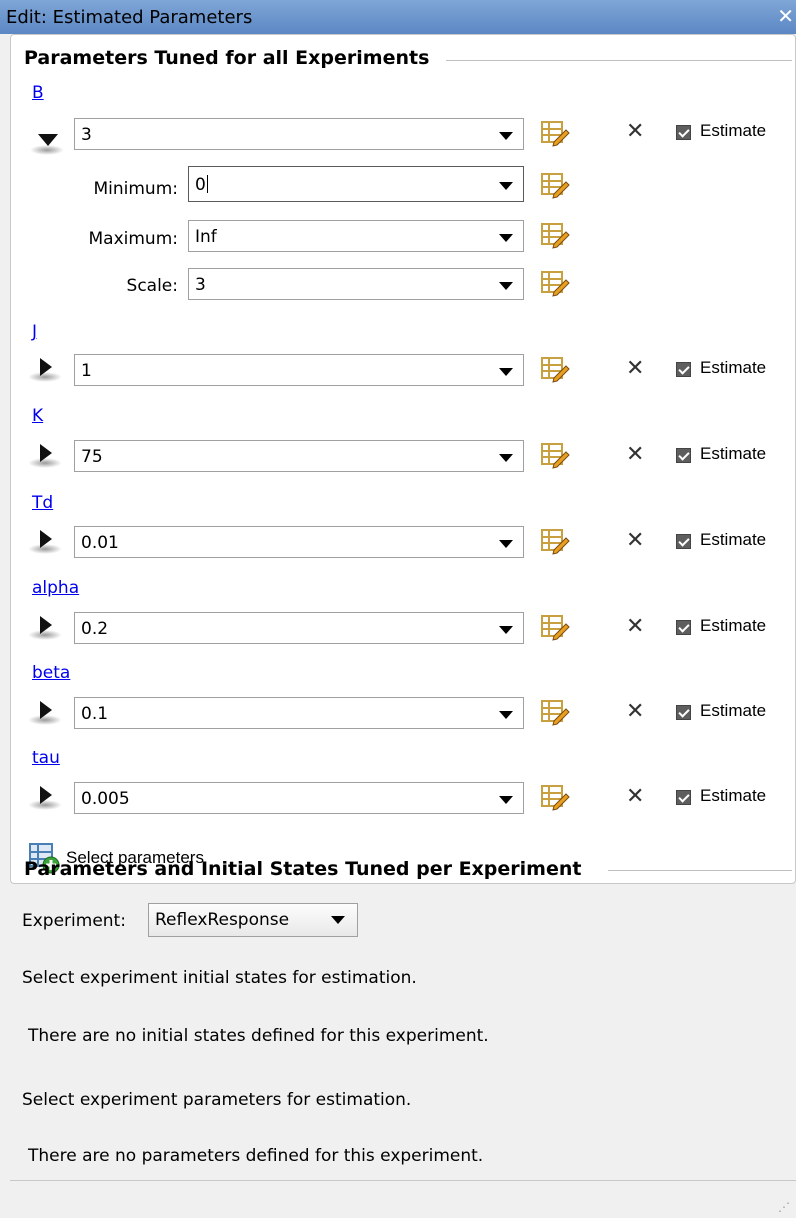 The height and width of the screenshot is (1218, 796). I want to click on status-bar-divider, so click(403, 1180).